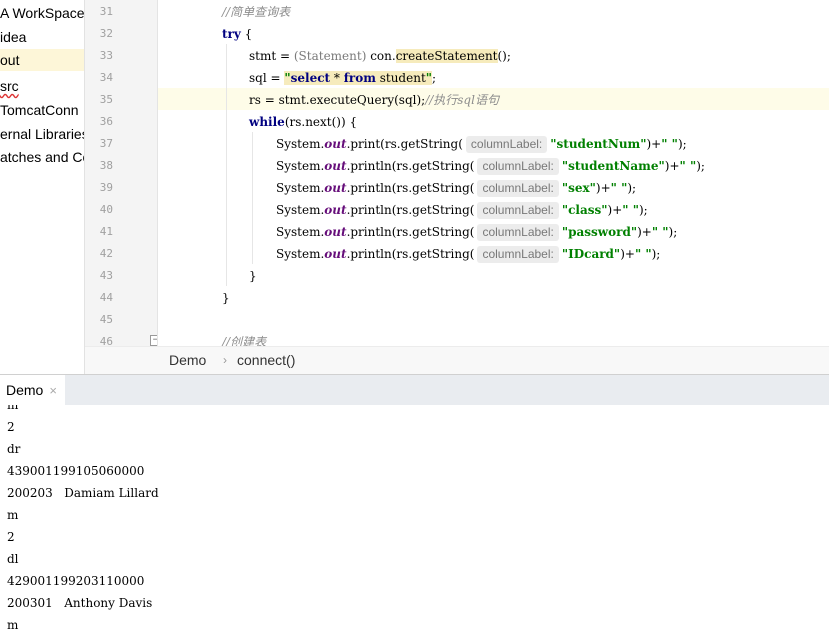 The height and width of the screenshot is (640, 829). I want to click on line-number: 32, so click(106, 33).